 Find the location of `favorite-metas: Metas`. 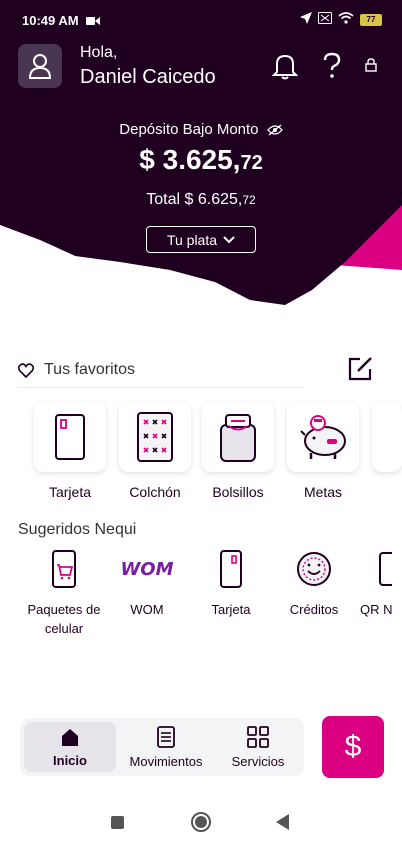

favorite-metas: Metas is located at coordinates (323, 451).